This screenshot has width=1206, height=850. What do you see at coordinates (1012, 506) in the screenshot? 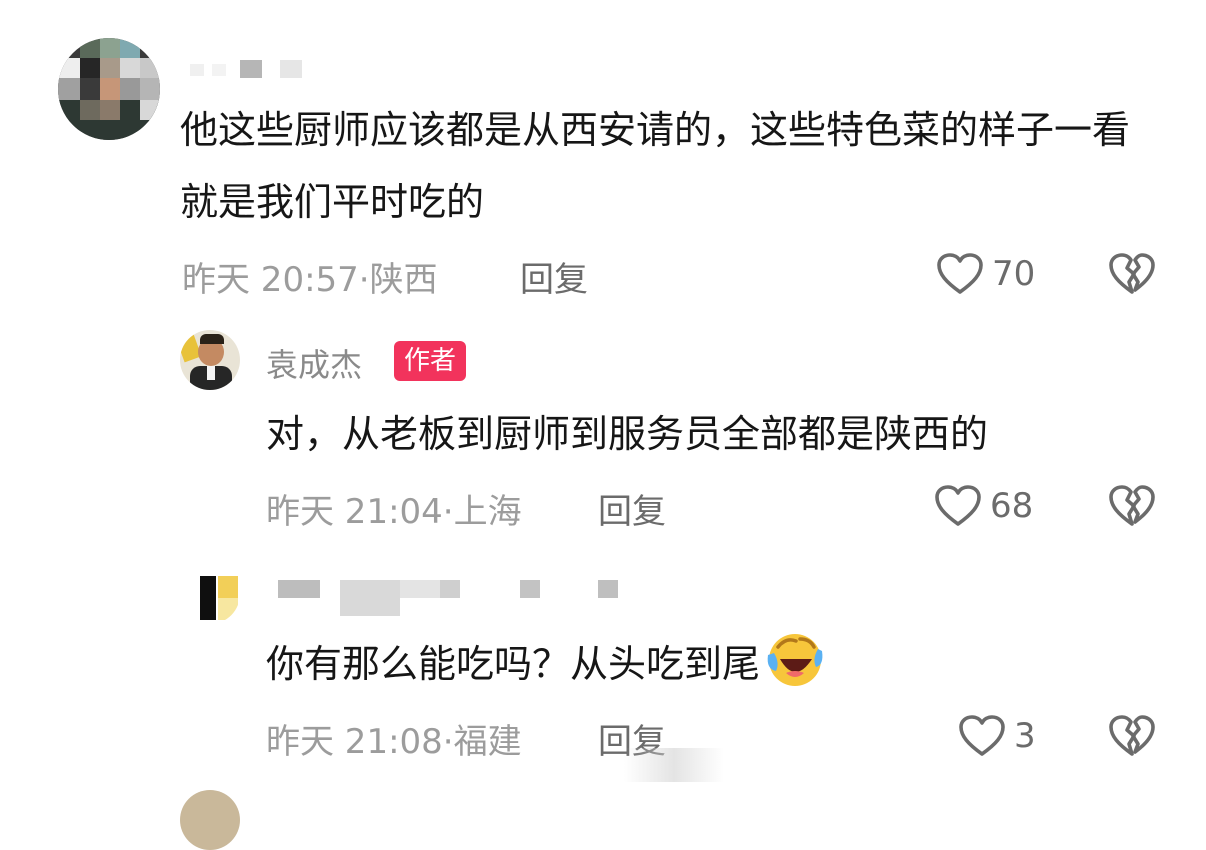
I see `like-count: 68` at bounding box center [1012, 506].